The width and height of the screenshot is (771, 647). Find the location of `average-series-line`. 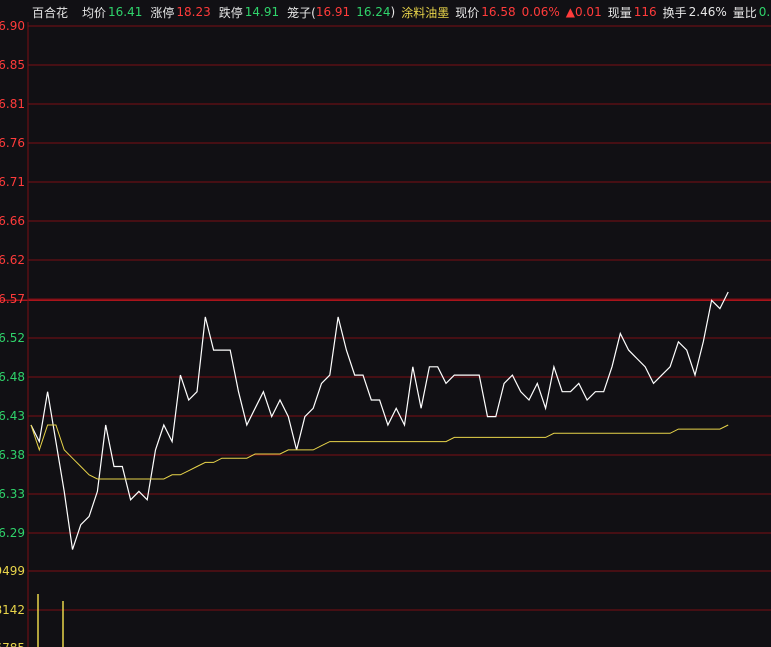

average-series-line is located at coordinates (379, 452).